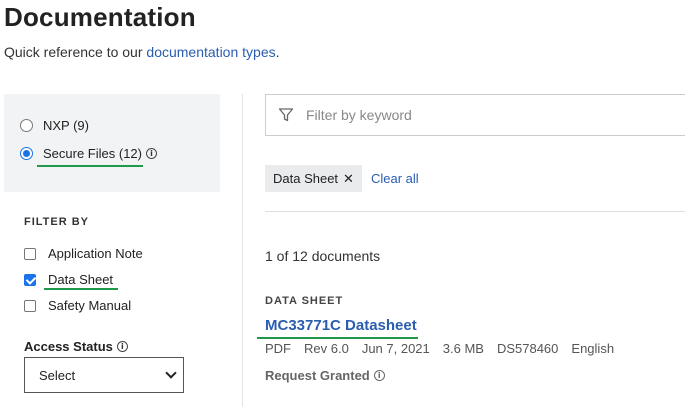 The width and height of the screenshot is (685, 407). What do you see at coordinates (66, 125) in the screenshot?
I see `radio-label-nxp: NXP (9)` at bounding box center [66, 125].